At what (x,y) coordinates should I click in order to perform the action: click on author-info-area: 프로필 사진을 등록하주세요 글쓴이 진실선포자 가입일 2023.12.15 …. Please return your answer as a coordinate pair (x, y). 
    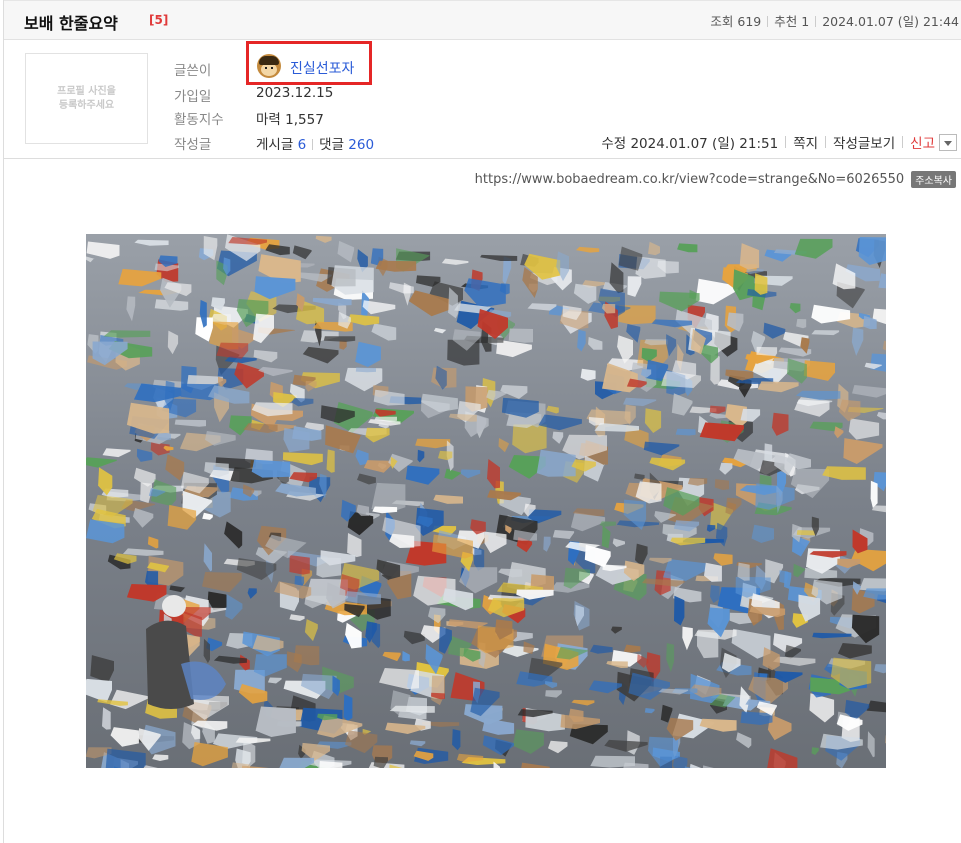
    Looking at the image, I should click on (482, 100).